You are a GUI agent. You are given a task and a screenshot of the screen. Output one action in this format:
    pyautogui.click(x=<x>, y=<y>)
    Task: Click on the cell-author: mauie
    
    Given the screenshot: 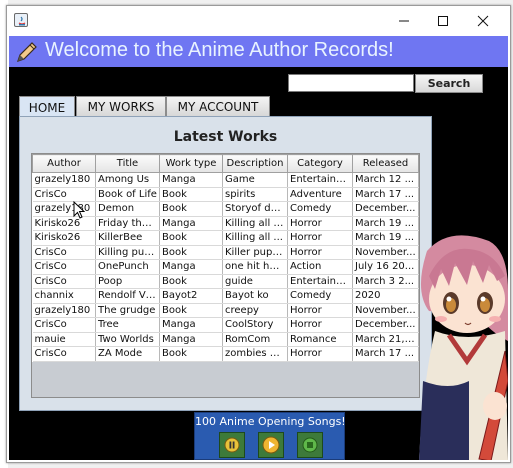 What is the action you would take?
    pyautogui.click(x=64, y=339)
    